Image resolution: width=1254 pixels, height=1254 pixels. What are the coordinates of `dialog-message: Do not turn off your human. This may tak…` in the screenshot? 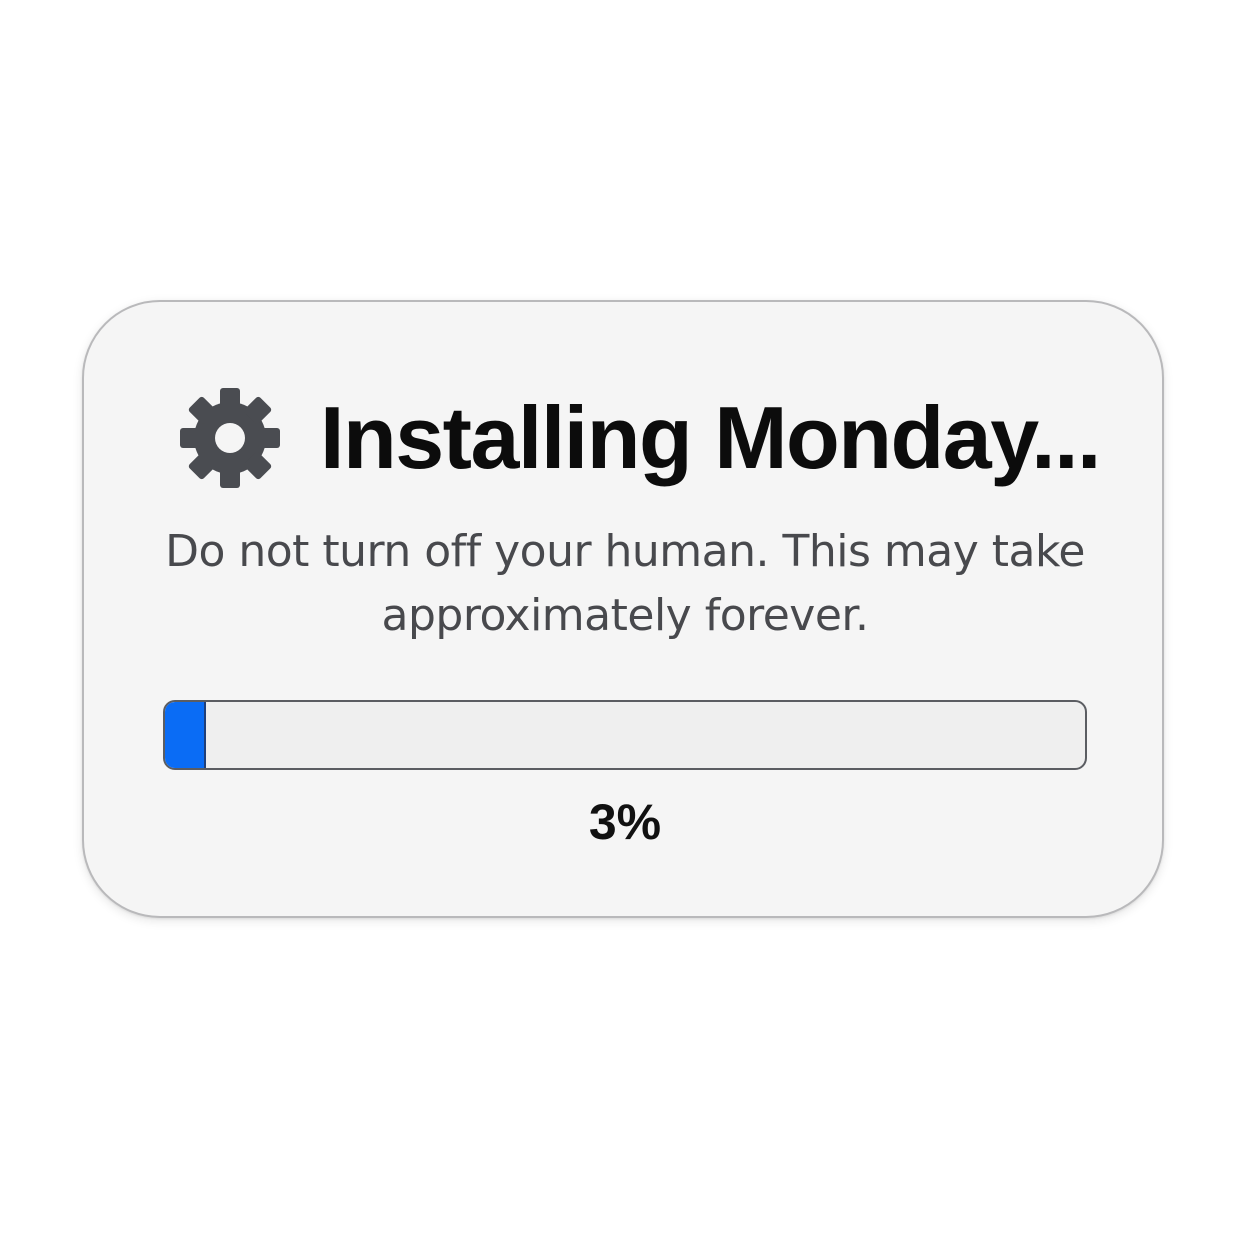 It's located at (625, 583).